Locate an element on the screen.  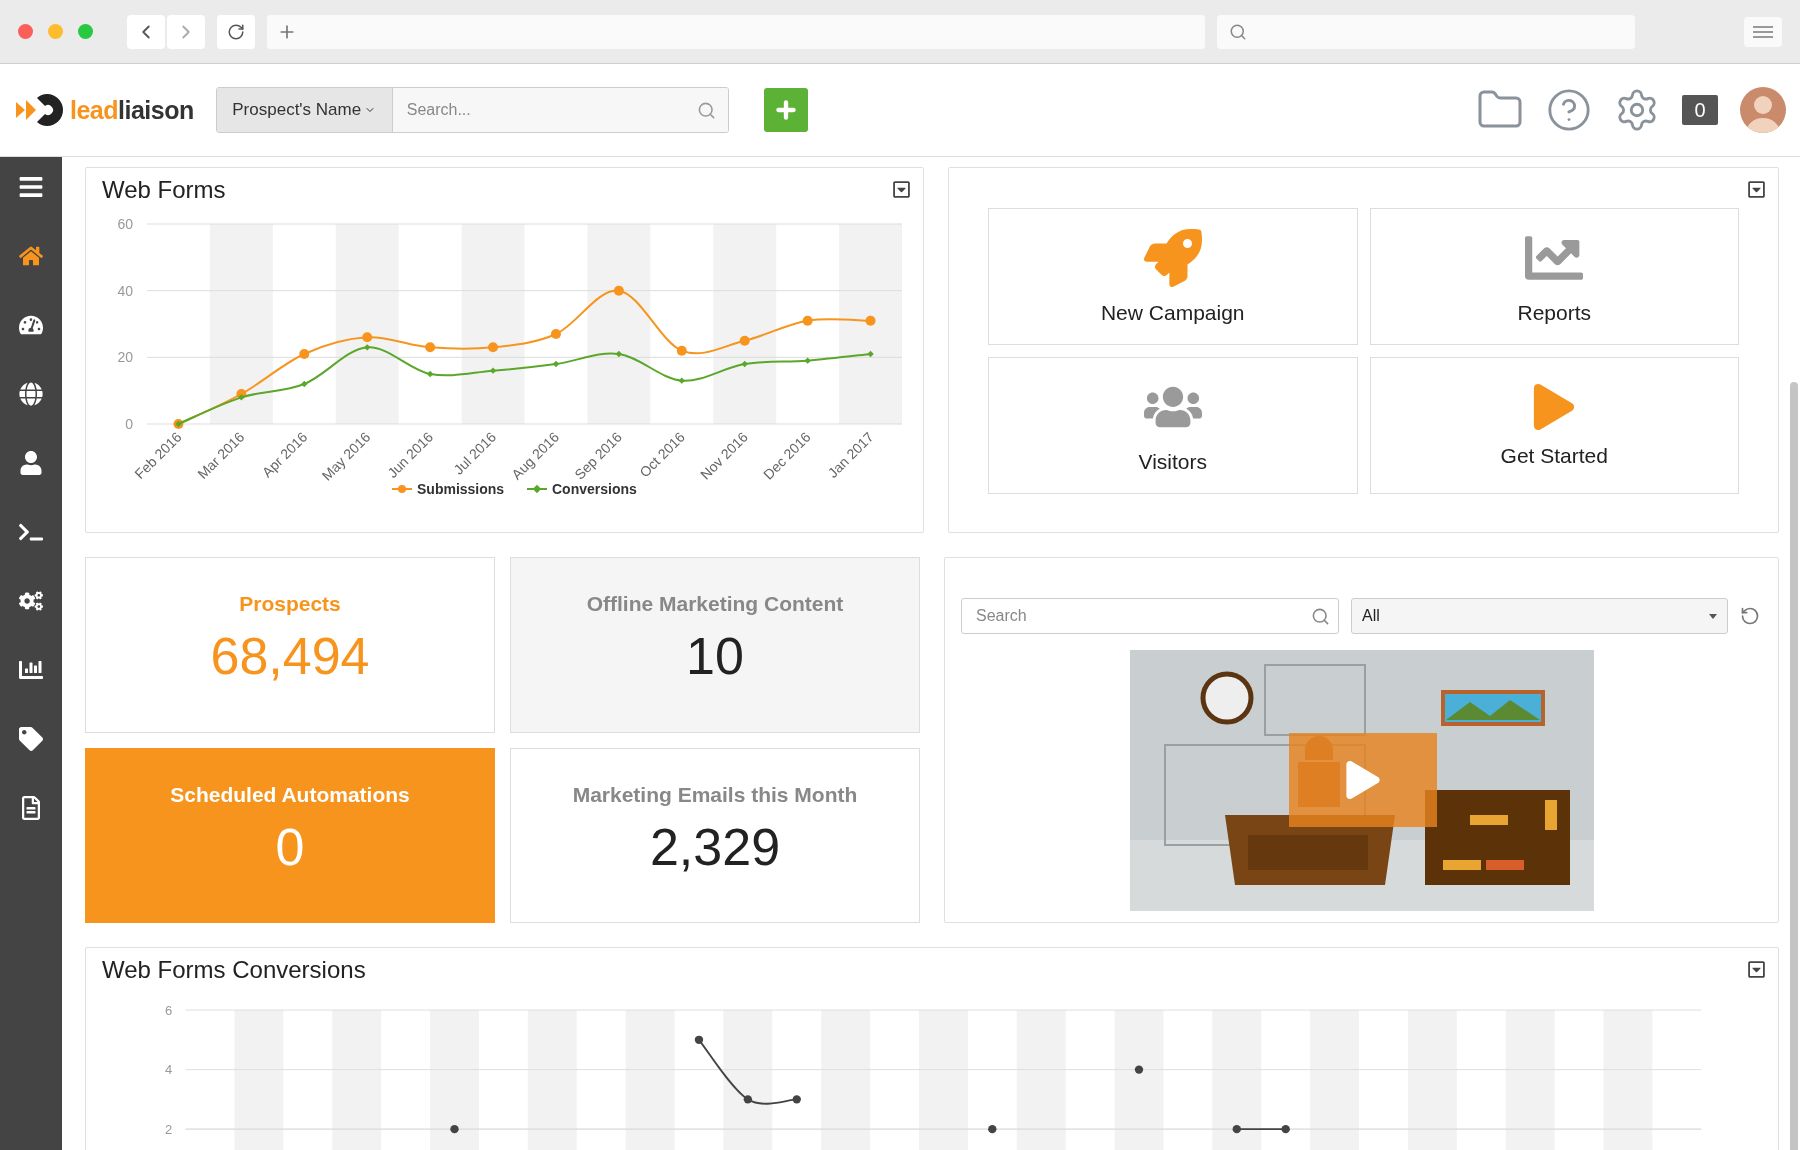
refresh-icon is located at coordinates (1750, 616).